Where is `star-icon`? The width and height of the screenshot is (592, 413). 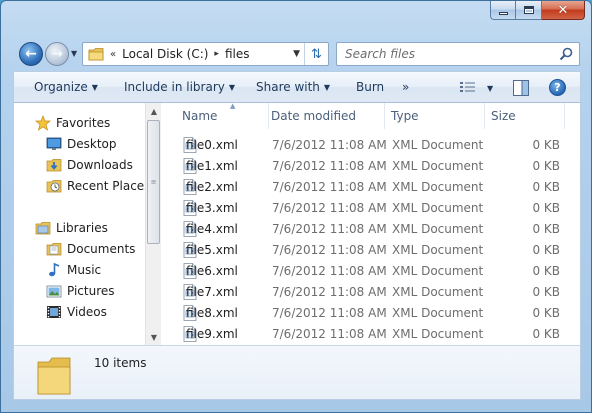
star-icon is located at coordinates (43, 123).